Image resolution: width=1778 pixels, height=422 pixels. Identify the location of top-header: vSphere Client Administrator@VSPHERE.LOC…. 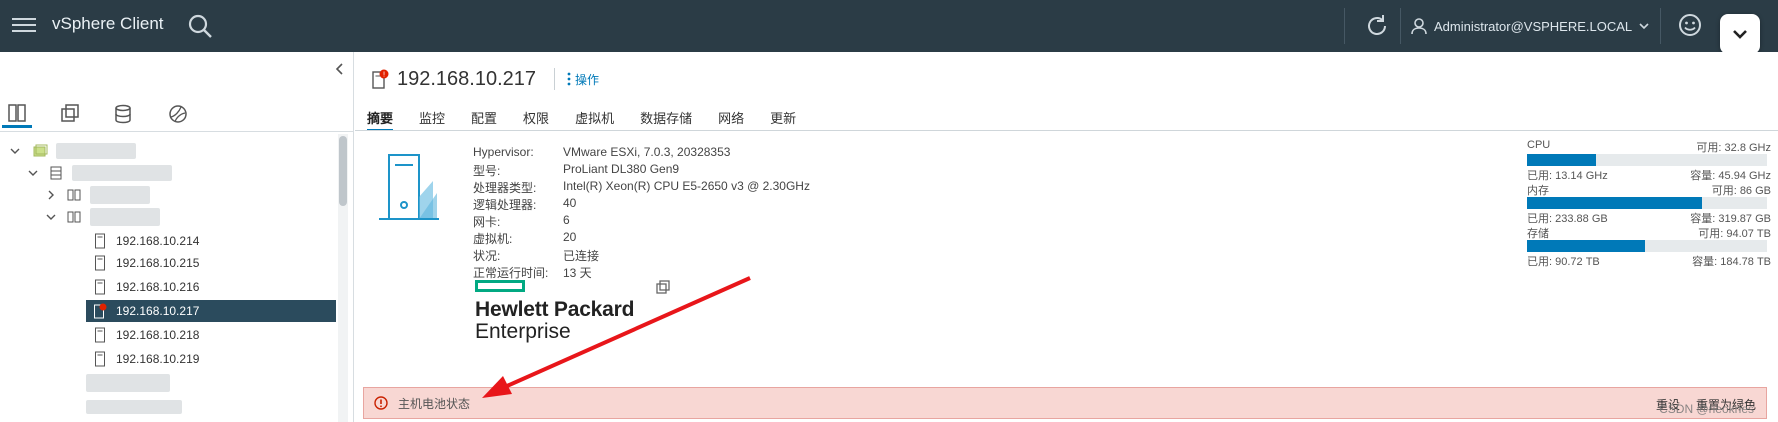
(889, 27).